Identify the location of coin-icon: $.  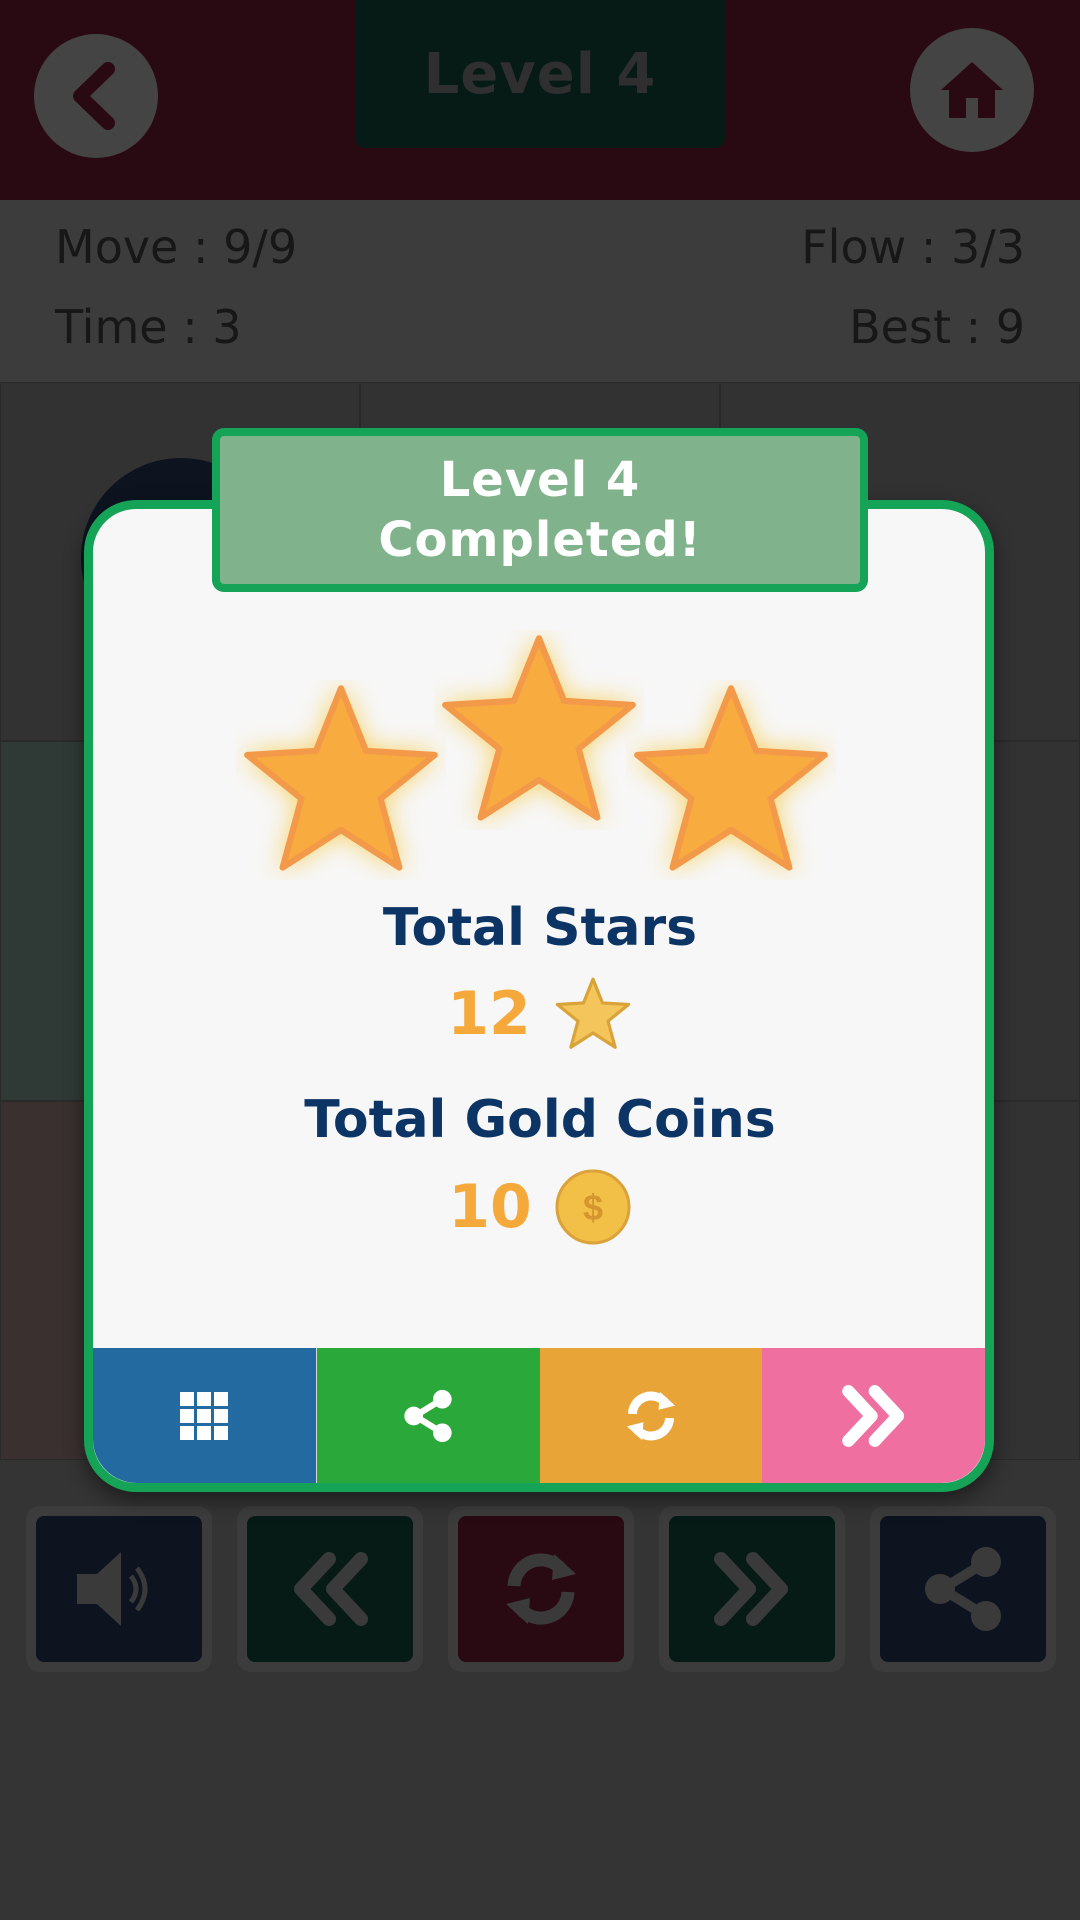
(593, 1207).